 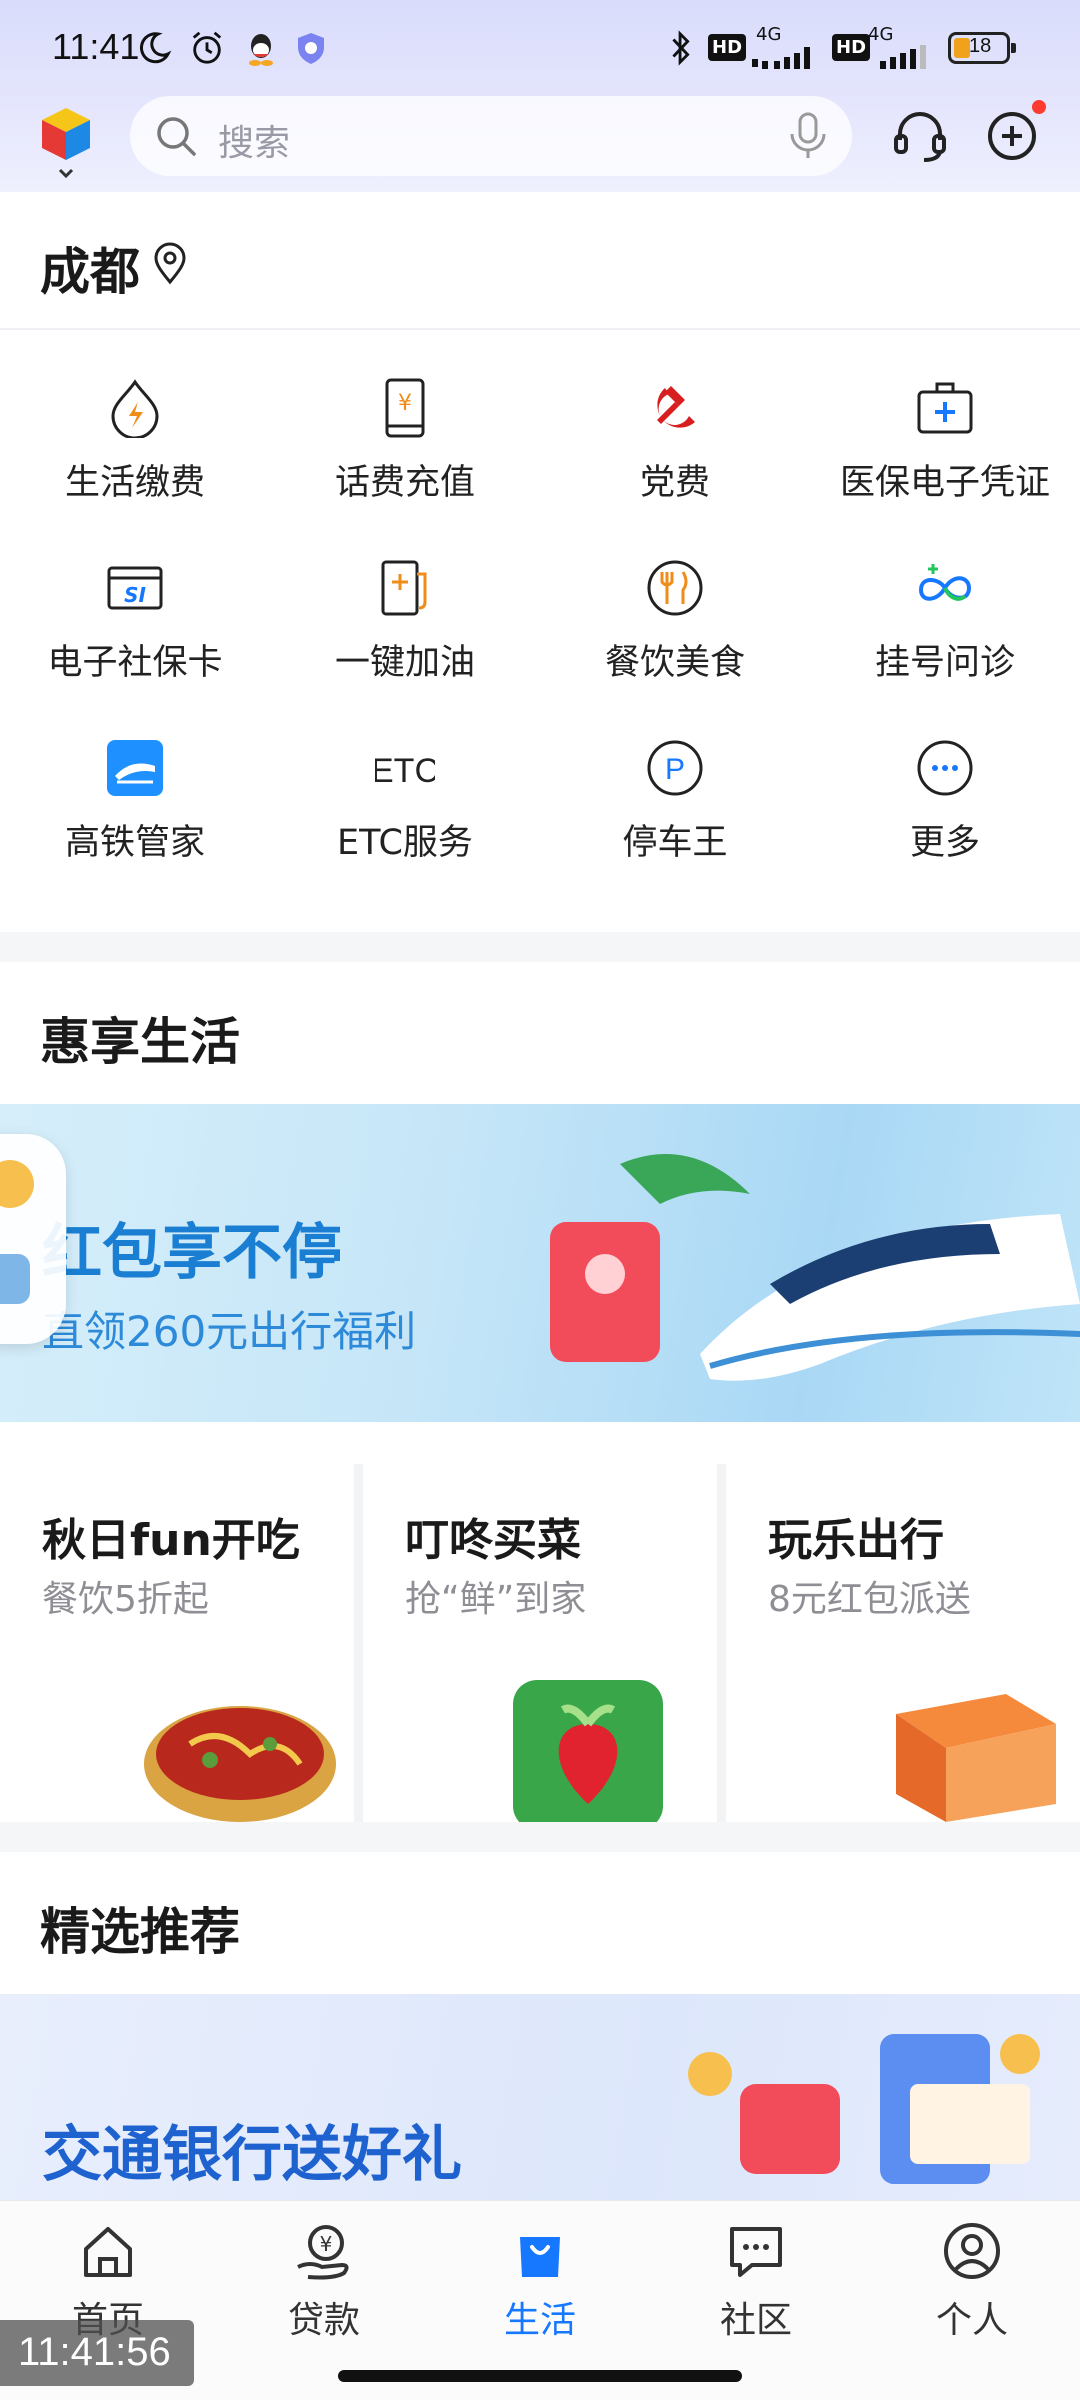 What do you see at coordinates (33, 1239) in the screenshot?
I see `floating-widget` at bounding box center [33, 1239].